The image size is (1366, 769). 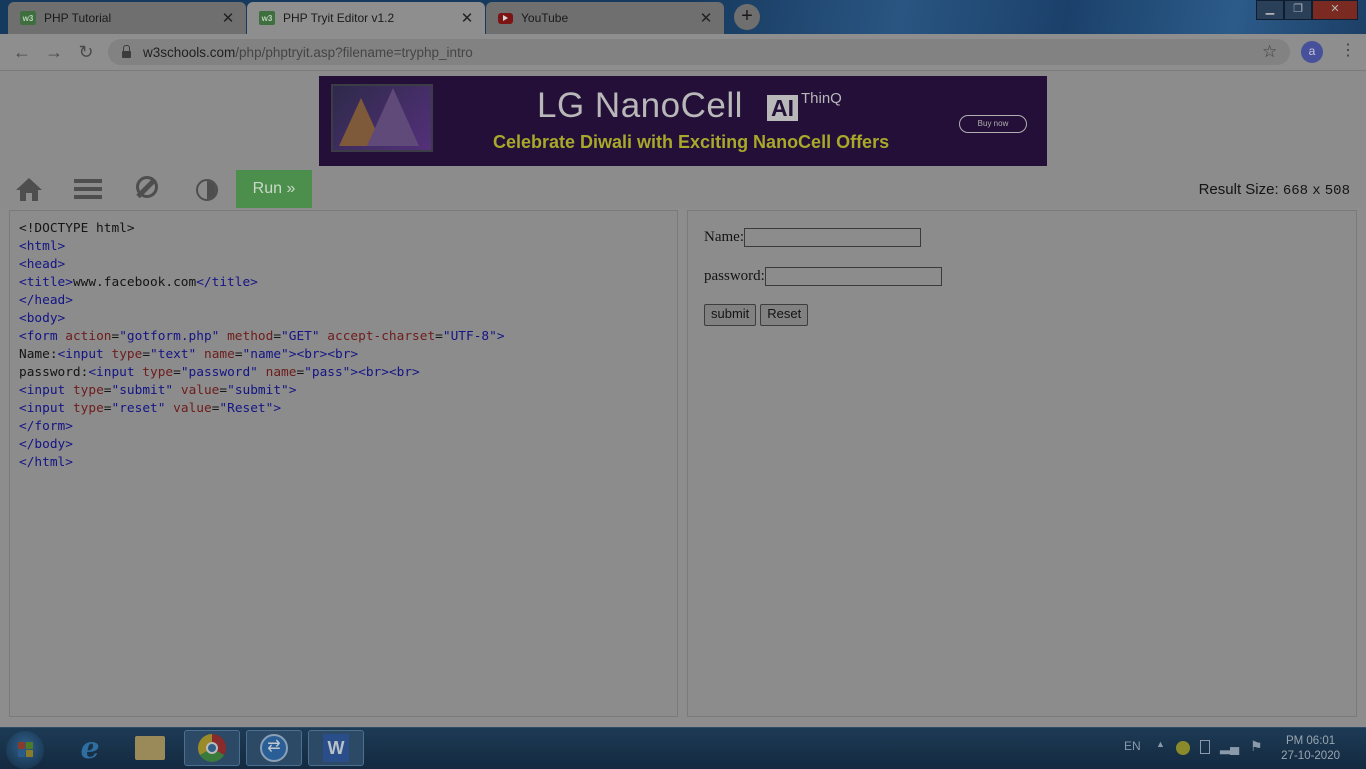 I want to click on code-html-close: </html>, so click(x=46, y=462).